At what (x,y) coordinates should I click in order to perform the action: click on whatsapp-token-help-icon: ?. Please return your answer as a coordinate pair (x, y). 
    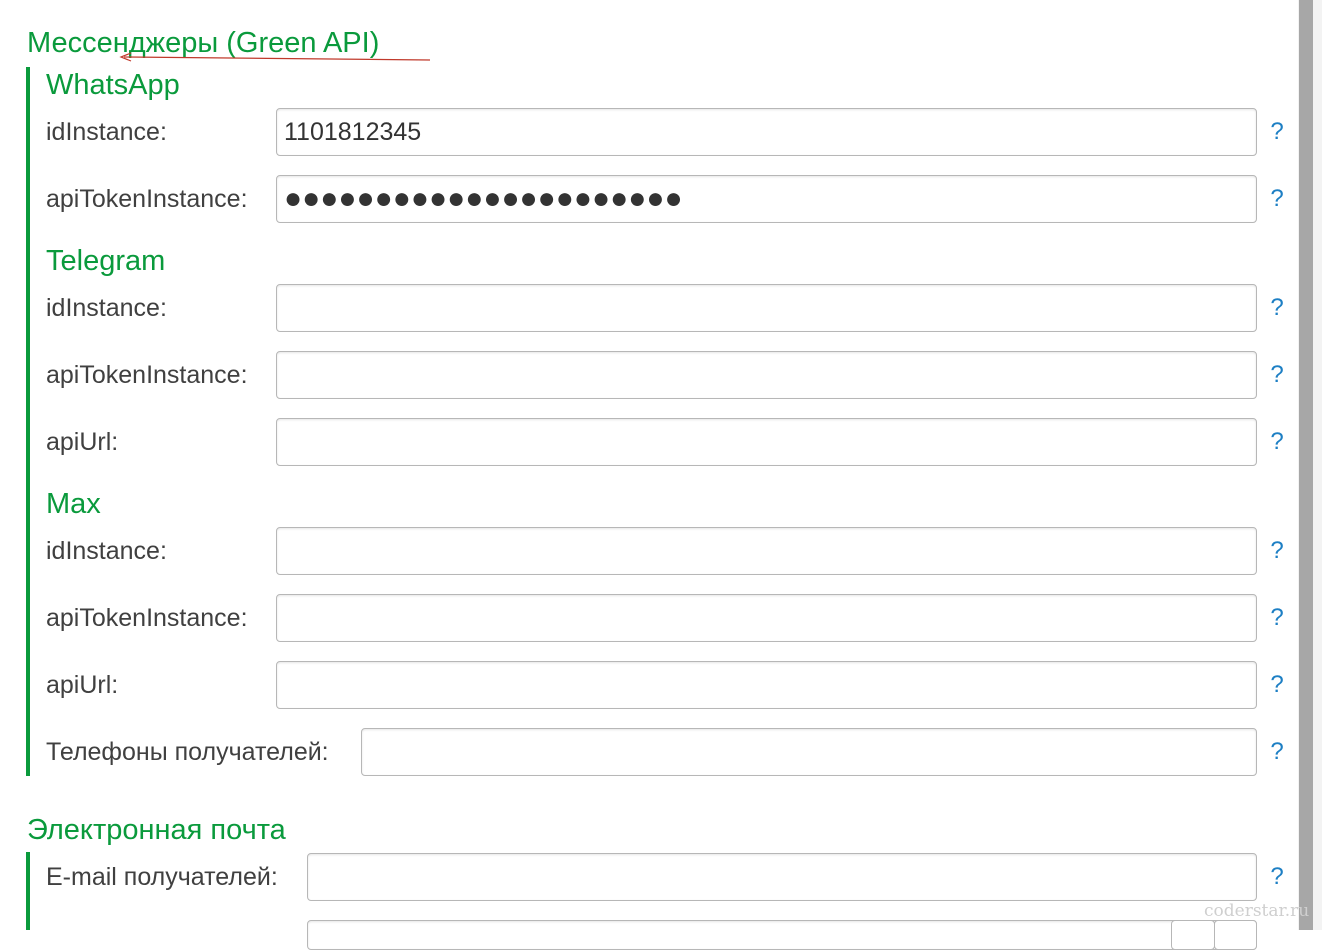
    Looking at the image, I should click on (1277, 199).